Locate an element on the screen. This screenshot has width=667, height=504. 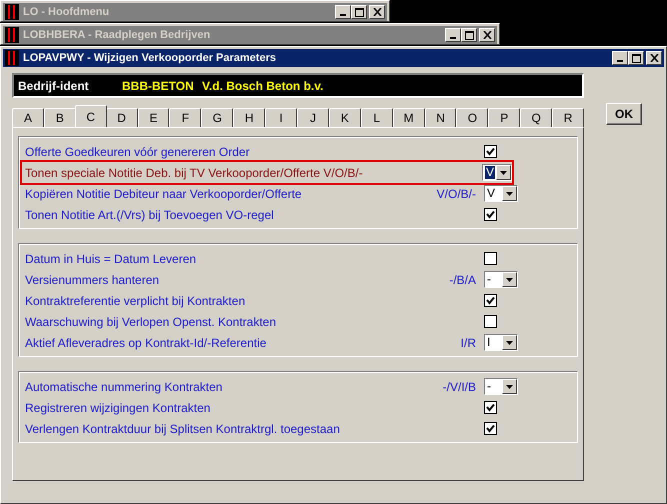
tab: E is located at coordinates (154, 117).